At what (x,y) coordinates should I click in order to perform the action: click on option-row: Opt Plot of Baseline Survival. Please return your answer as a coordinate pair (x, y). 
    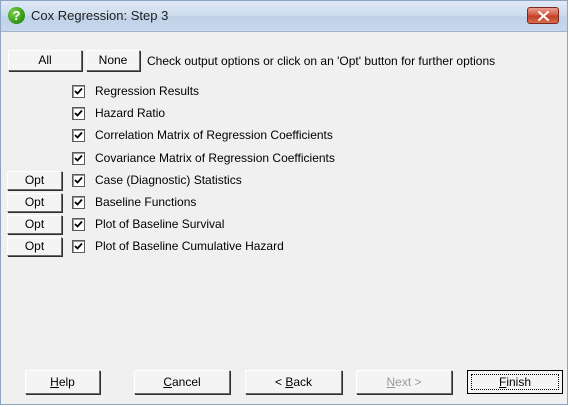
    Looking at the image, I should click on (284, 225).